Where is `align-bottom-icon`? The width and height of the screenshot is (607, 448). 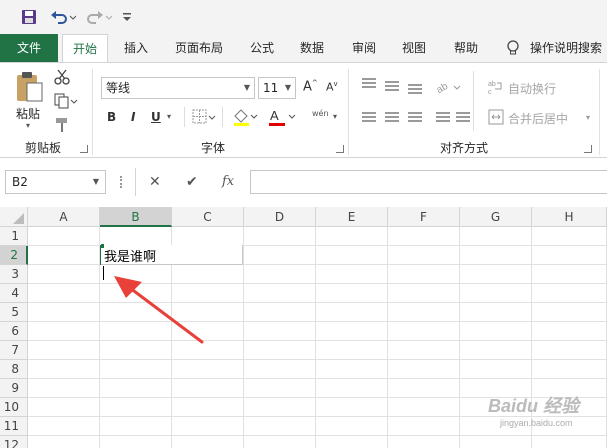
align-bottom-icon is located at coordinates (415, 89).